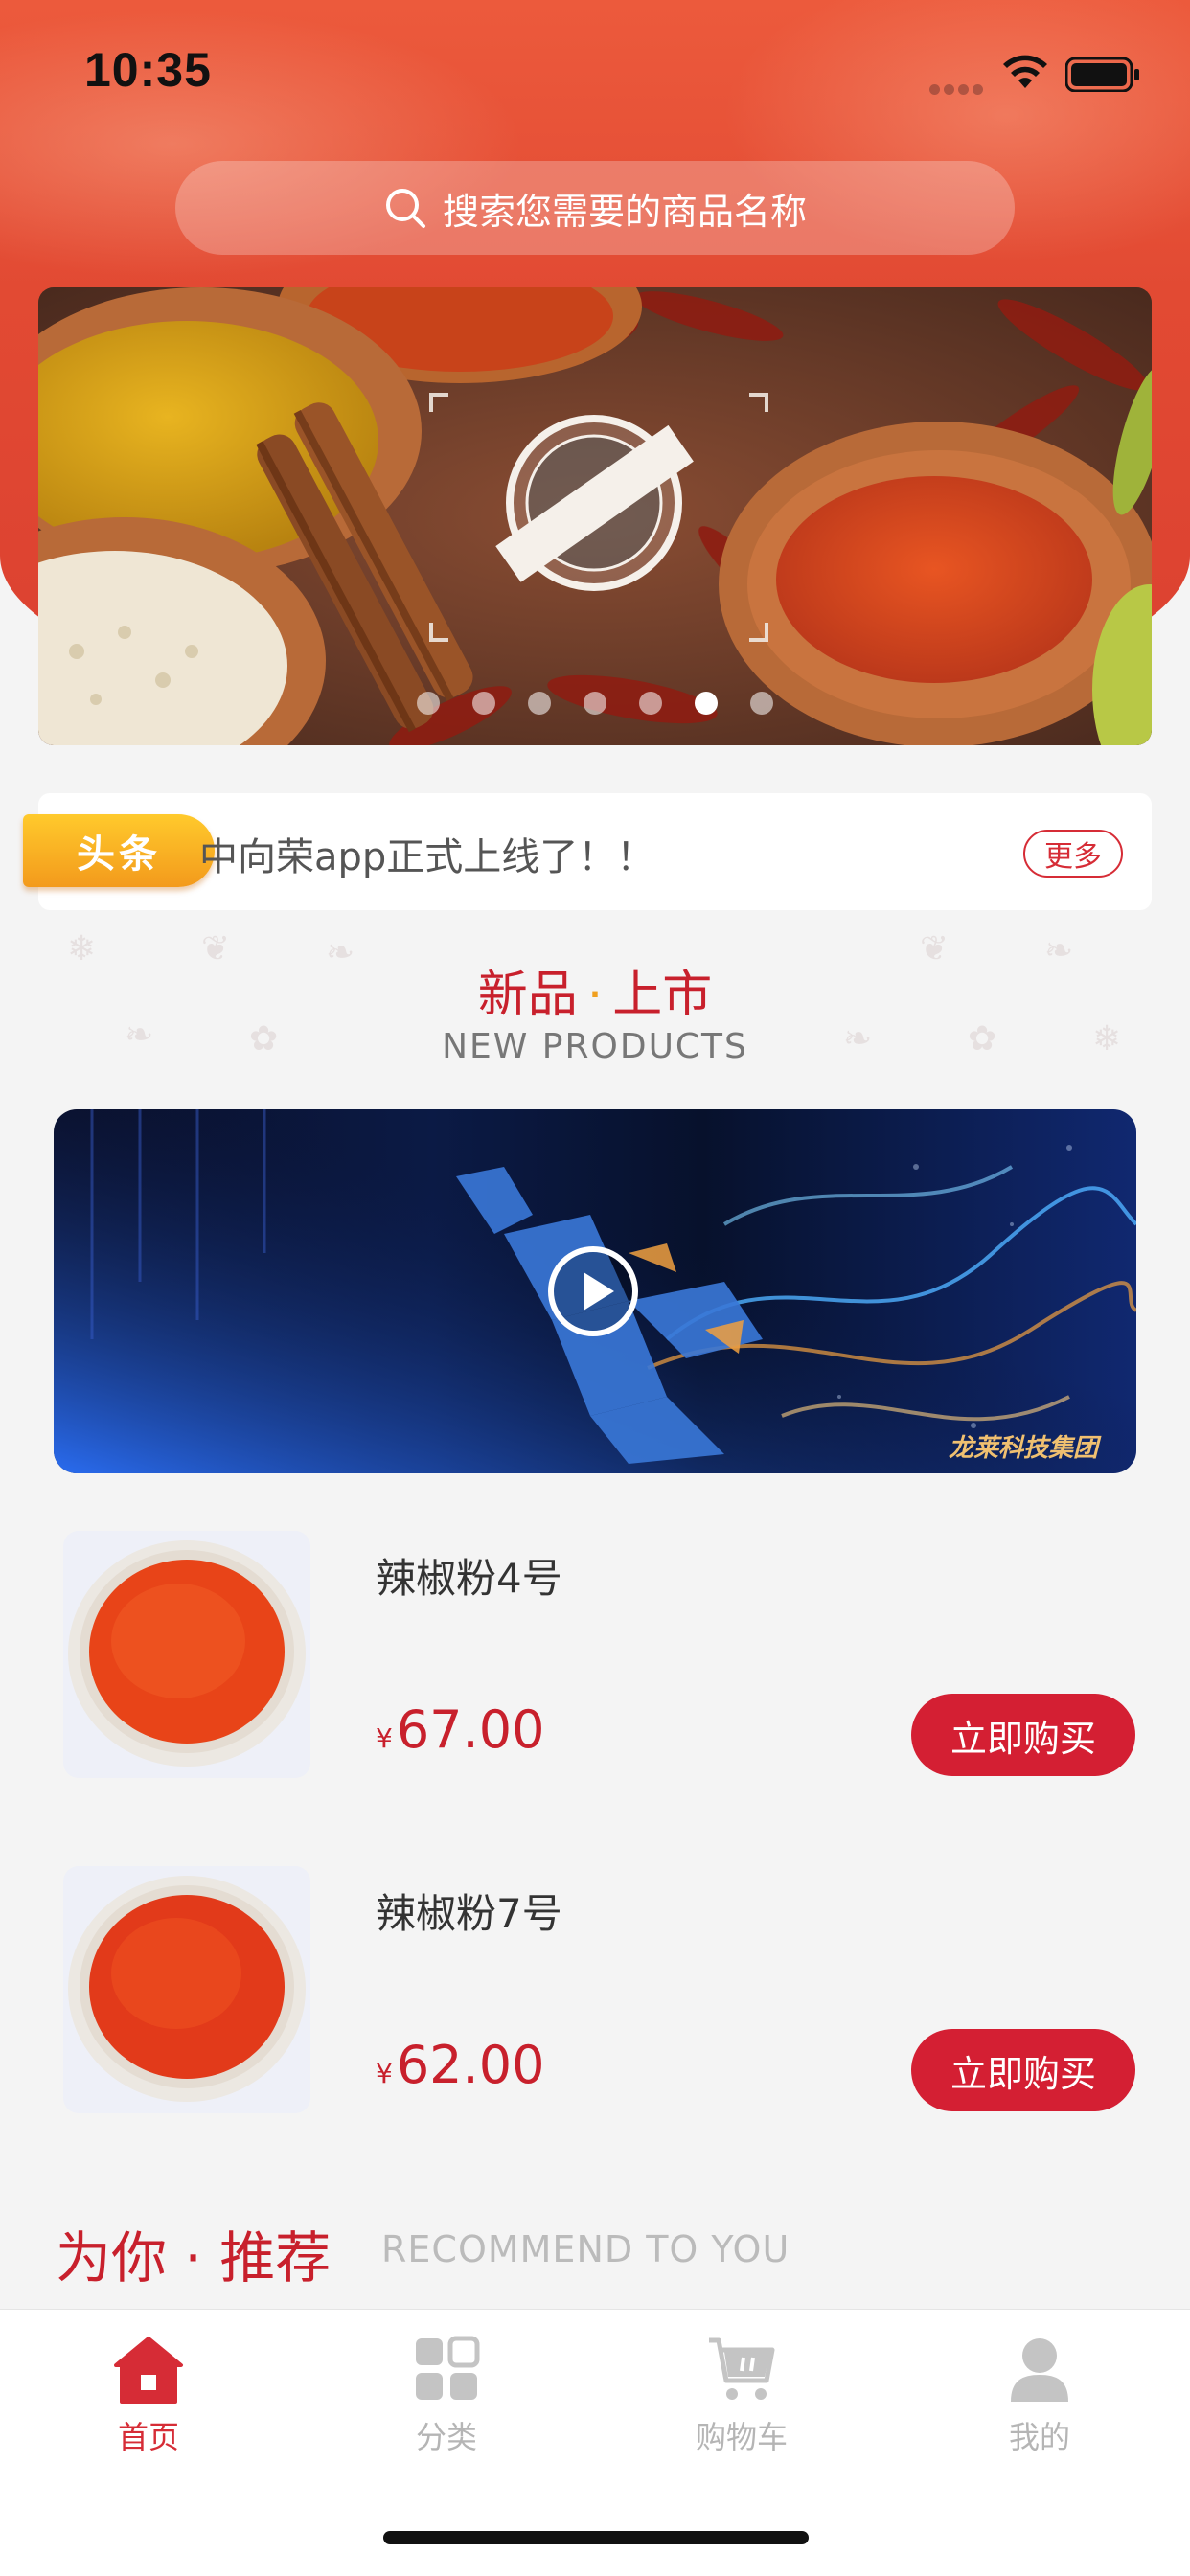 This screenshot has height=2576, width=1190. What do you see at coordinates (427, 853) in the screenshot?
I see `headline-text: 中向荣app正式上线了！！` at bounding box center [427, 853].